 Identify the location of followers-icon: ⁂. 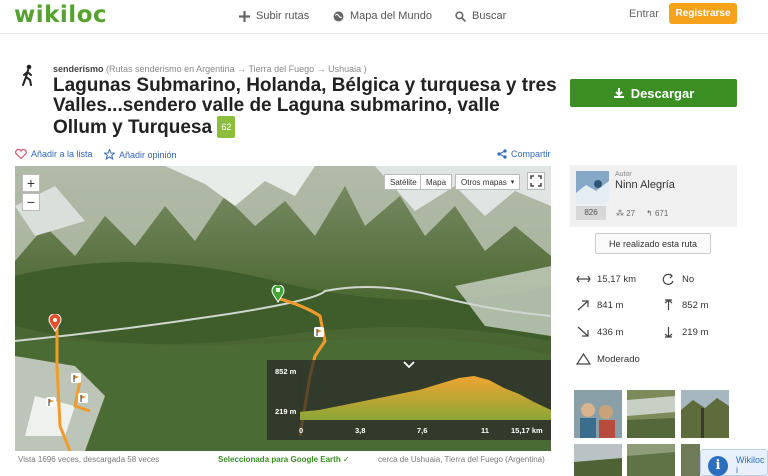
(620, 213).